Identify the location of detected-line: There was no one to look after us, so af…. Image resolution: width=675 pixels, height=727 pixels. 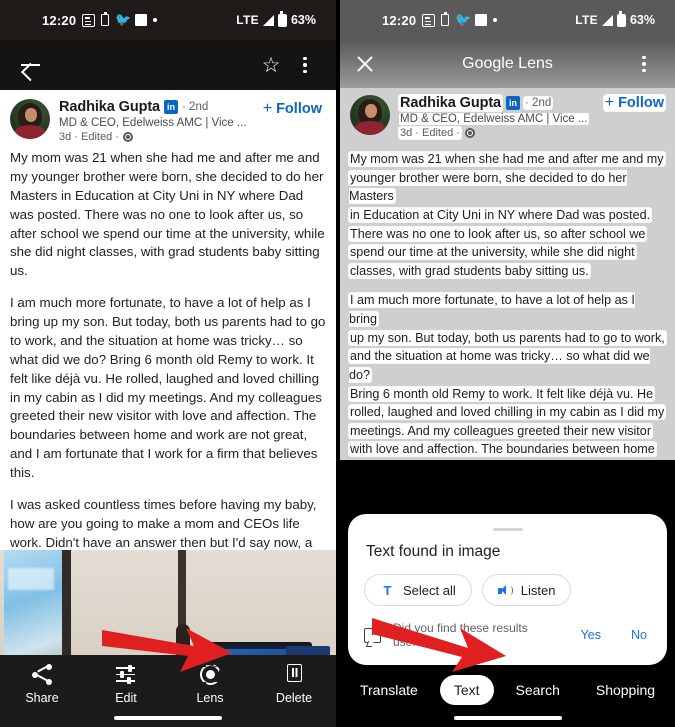
(498, 233).